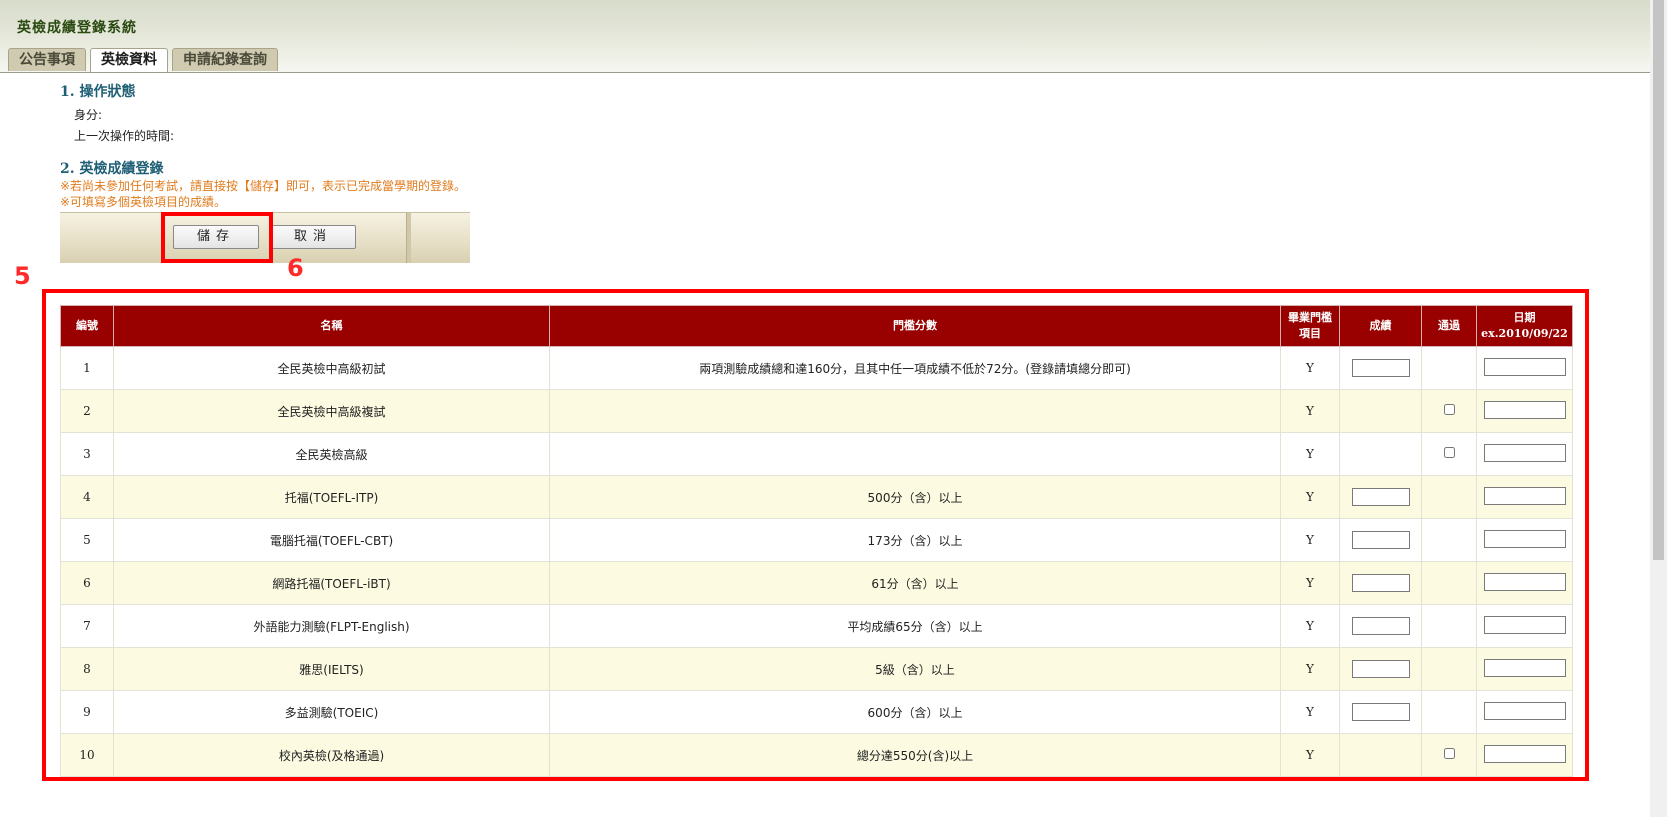 The width and height of the screenshot is (1667, 817). I want to click on note-no-exam: ※若尚未參加任何考試，請直接按【儲存】即可，表示已完成當學期的登錄。, so click(263, 186).